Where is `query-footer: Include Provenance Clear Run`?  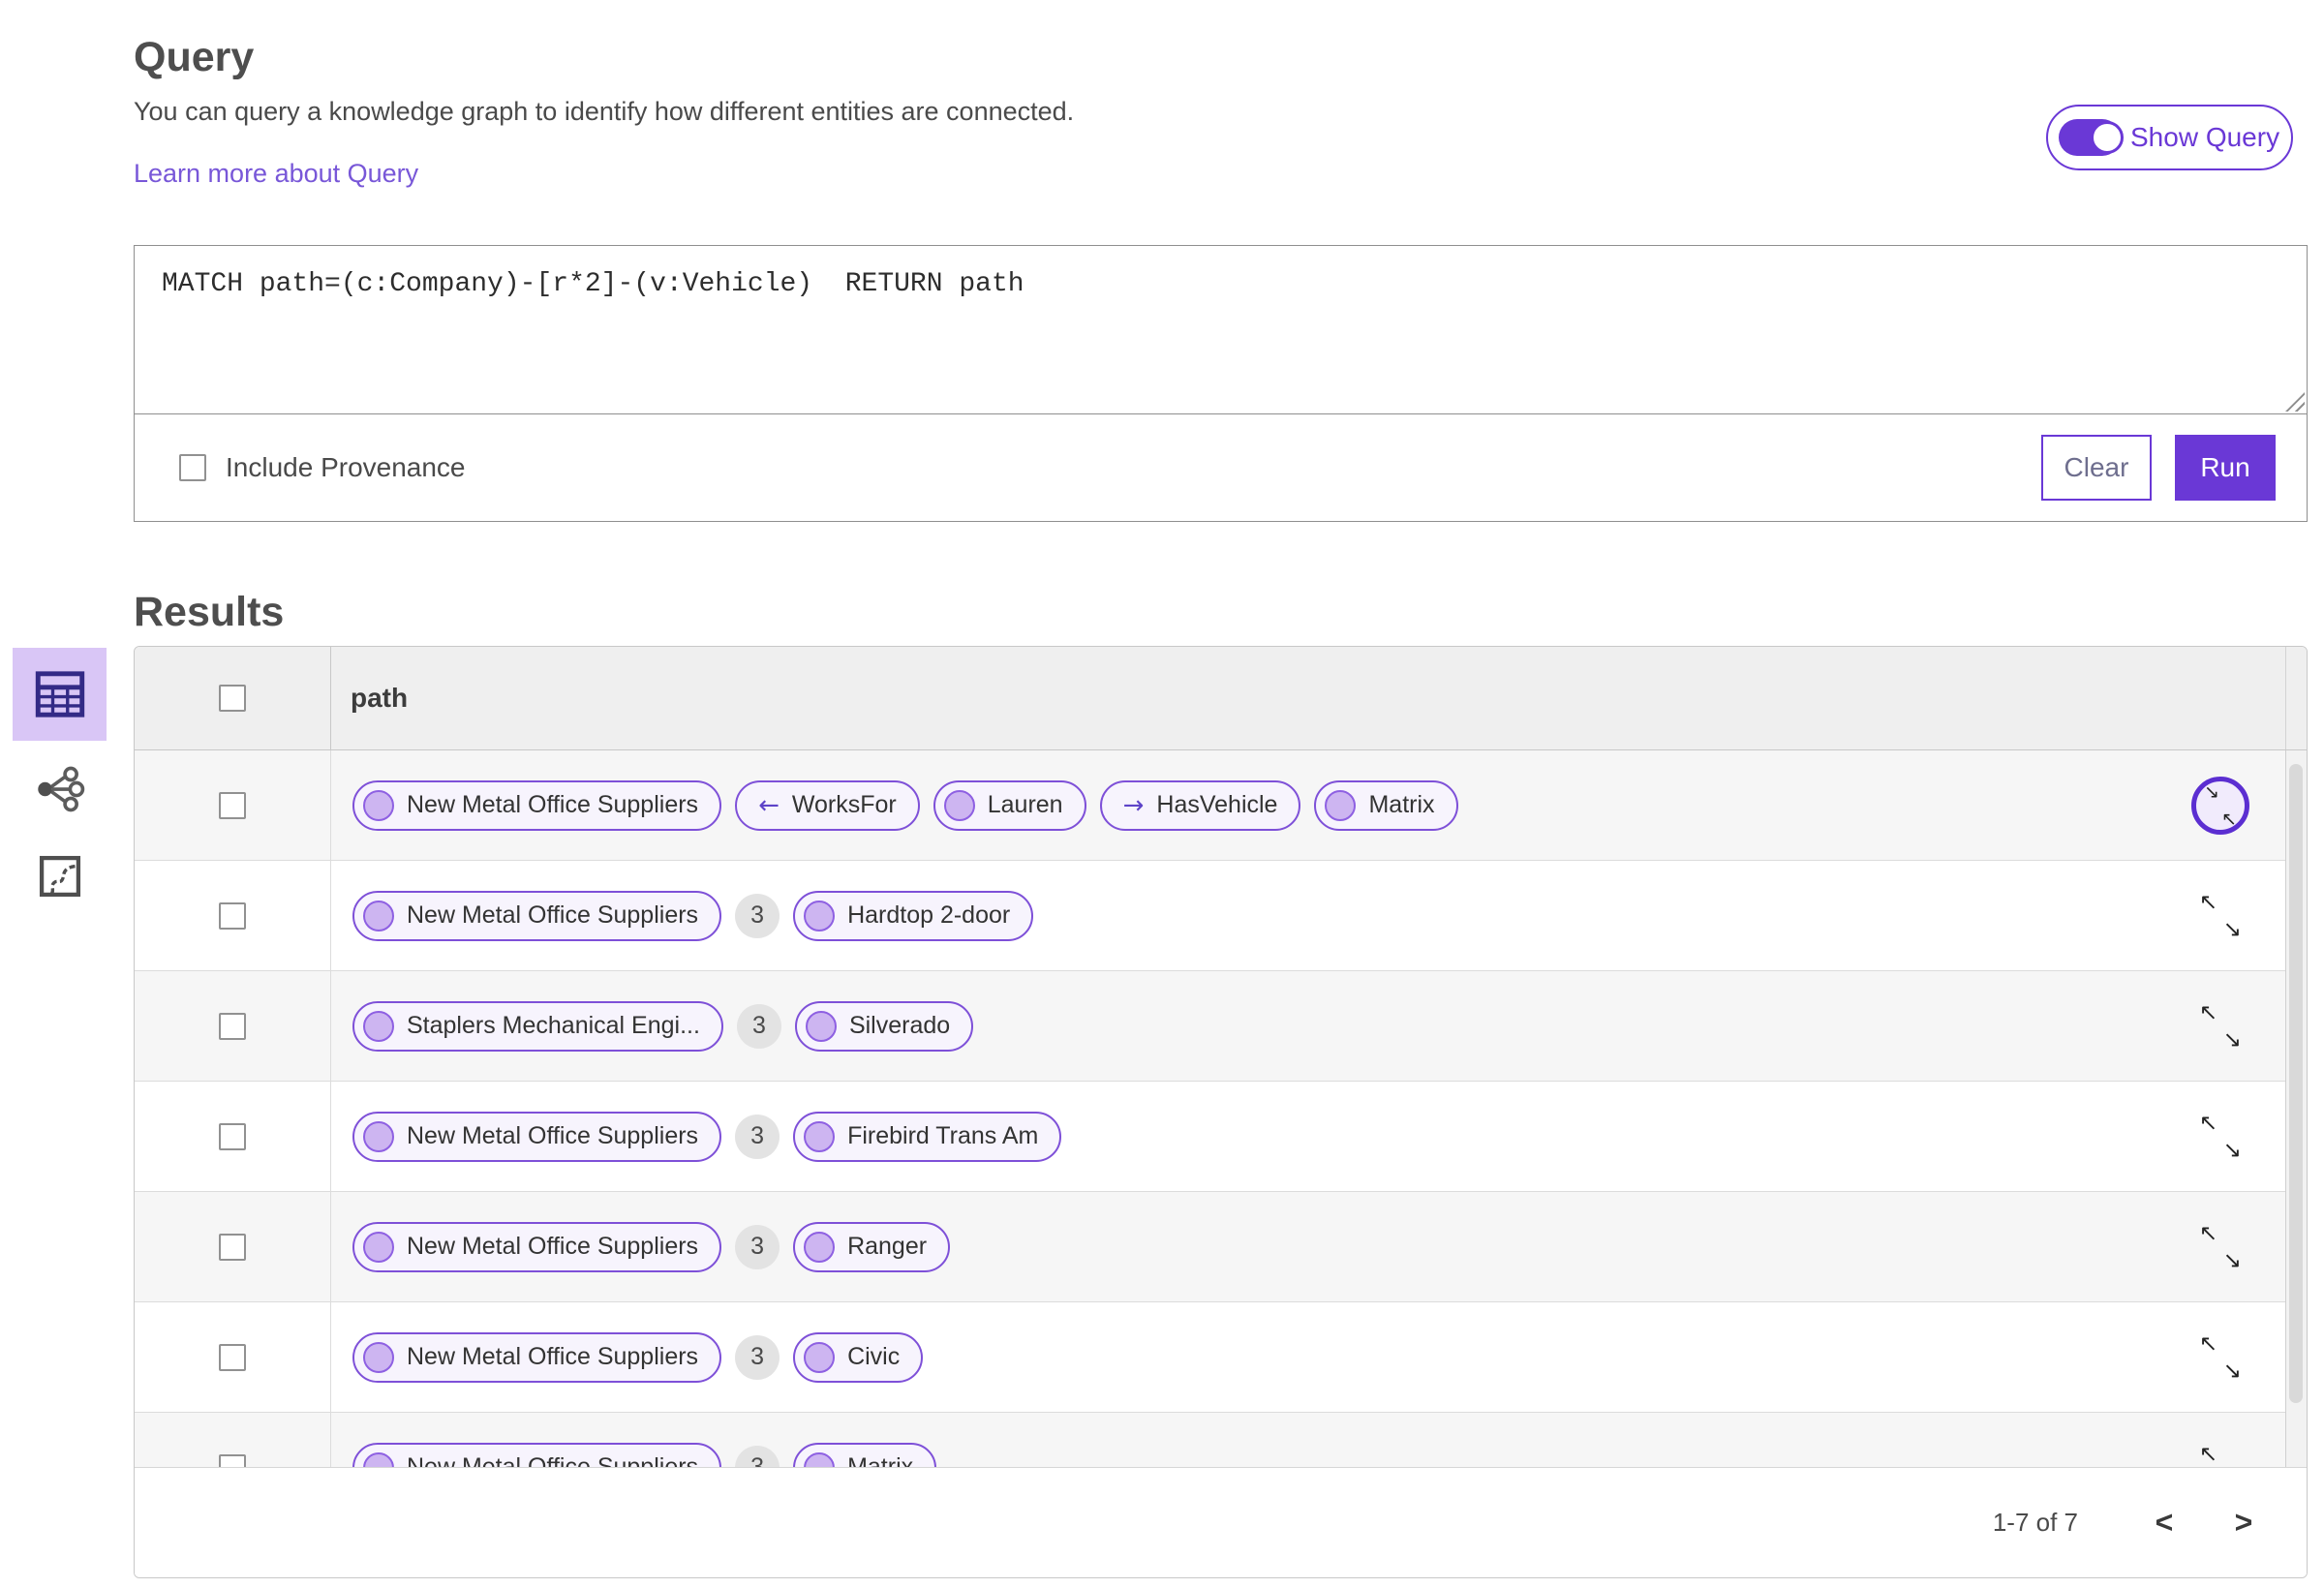 query-footer: Include Provenance Clear Run is located at coordinates (1221, 467).